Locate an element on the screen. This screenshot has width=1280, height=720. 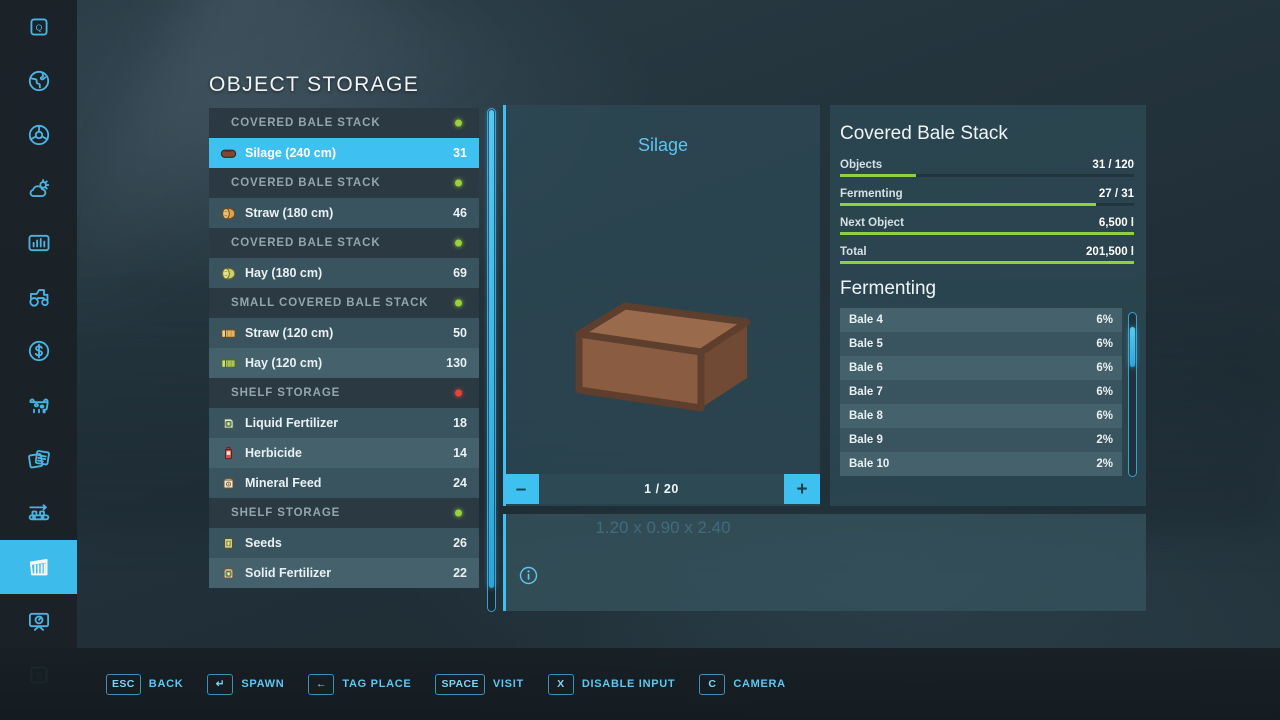
detail-stat-row: Objects 31 / 120 is located at coordinates (987, 168).